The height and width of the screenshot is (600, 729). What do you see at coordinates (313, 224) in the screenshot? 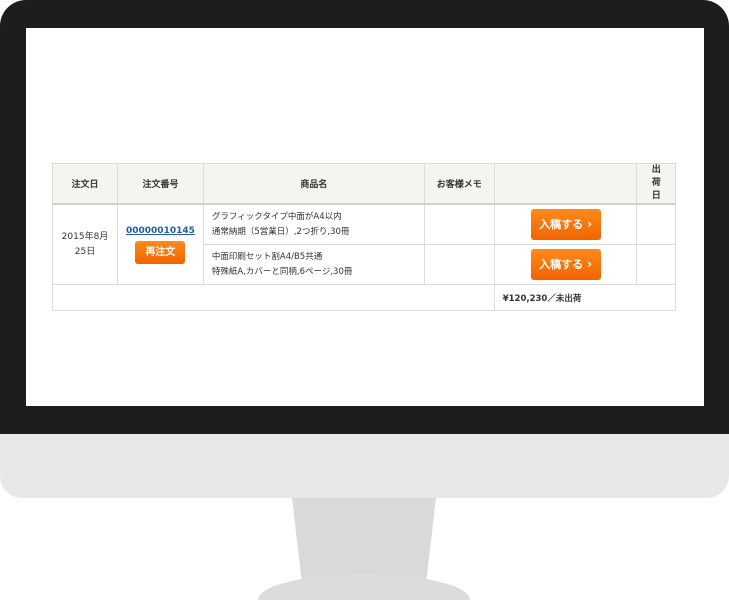
I see `product-name-cell: グラフィックタイプ中面がA4以内 通常納期（5営業日）,2つ折り,30冊` at bounding box center [313, 224].